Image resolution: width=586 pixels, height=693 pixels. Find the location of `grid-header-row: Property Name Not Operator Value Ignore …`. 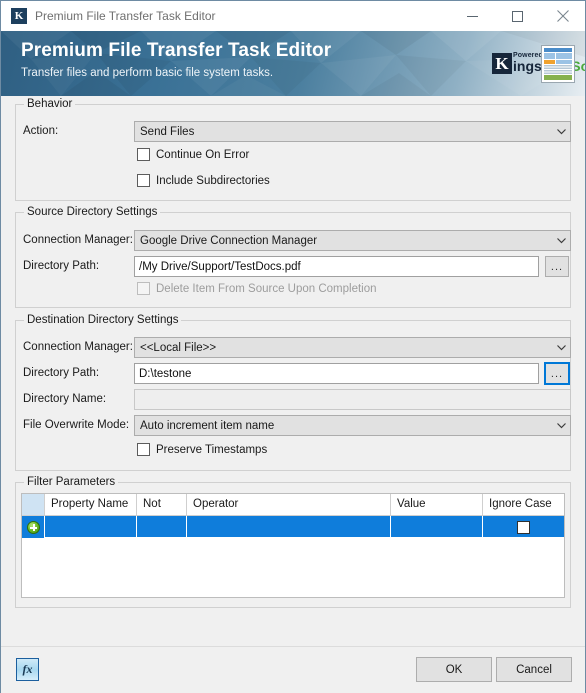

grid-header-row: Property Name Not Operator Value Ignore … is located at coordinates (293, 505).